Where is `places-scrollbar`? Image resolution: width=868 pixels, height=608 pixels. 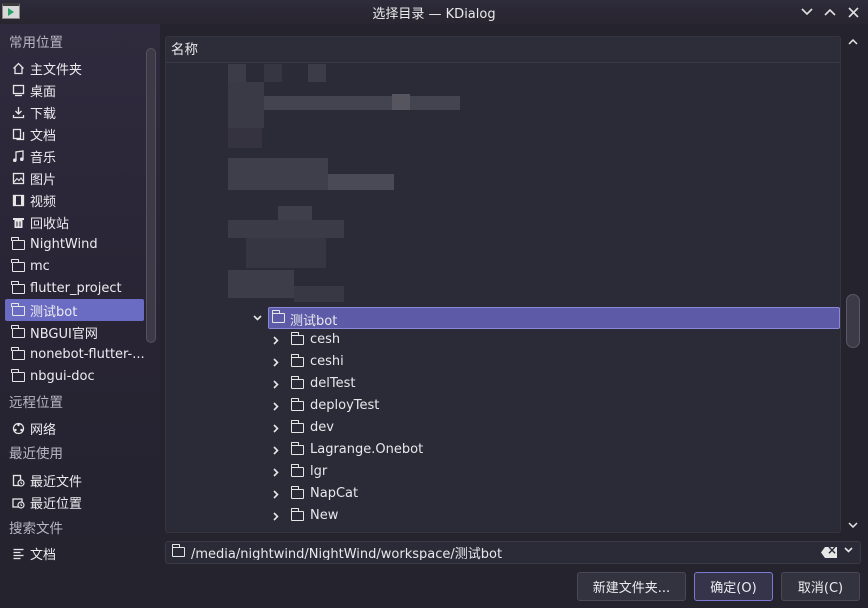
places-scrollbar is located at coordinates (151, 281).